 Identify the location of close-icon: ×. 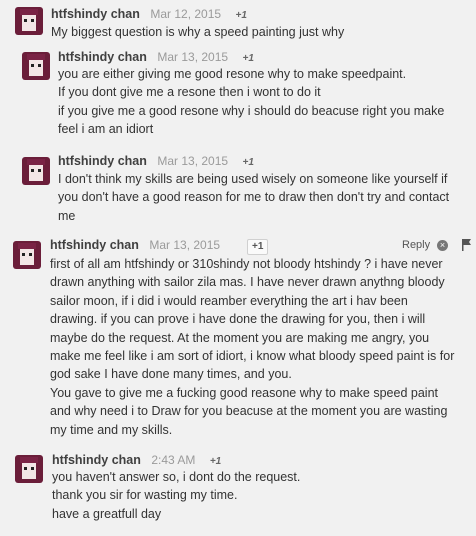
(442, 245).